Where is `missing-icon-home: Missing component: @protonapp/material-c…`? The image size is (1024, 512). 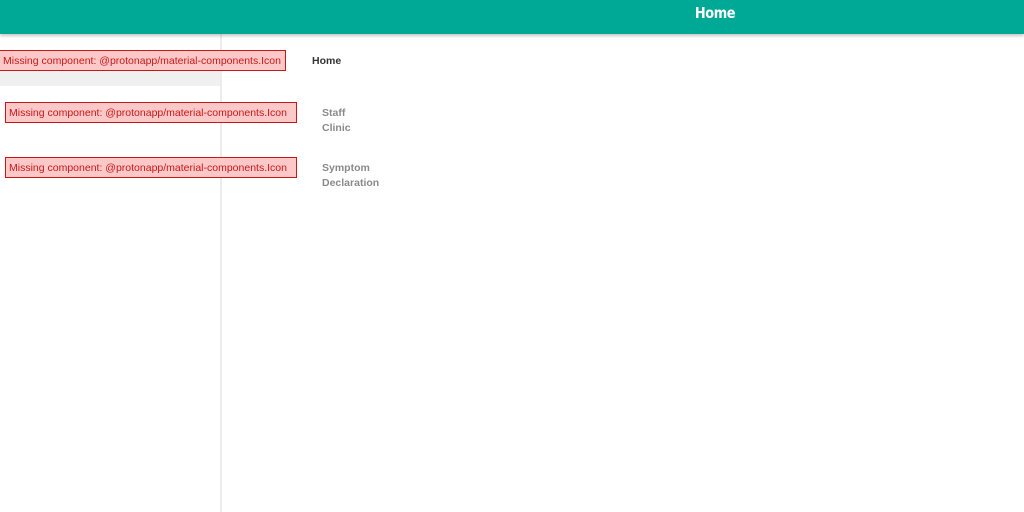
missing-icon-home: Missing component: @protonapp/material-c… is located at coordinates (143, 60).